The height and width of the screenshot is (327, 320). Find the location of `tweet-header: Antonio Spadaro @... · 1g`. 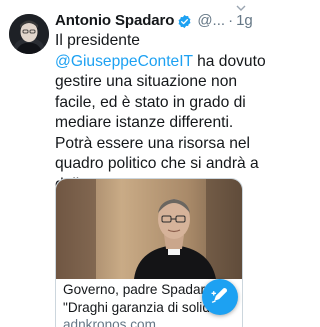

tweet-header: Antonio Spadaro @... · 1g is located at coordinates (154, 21).